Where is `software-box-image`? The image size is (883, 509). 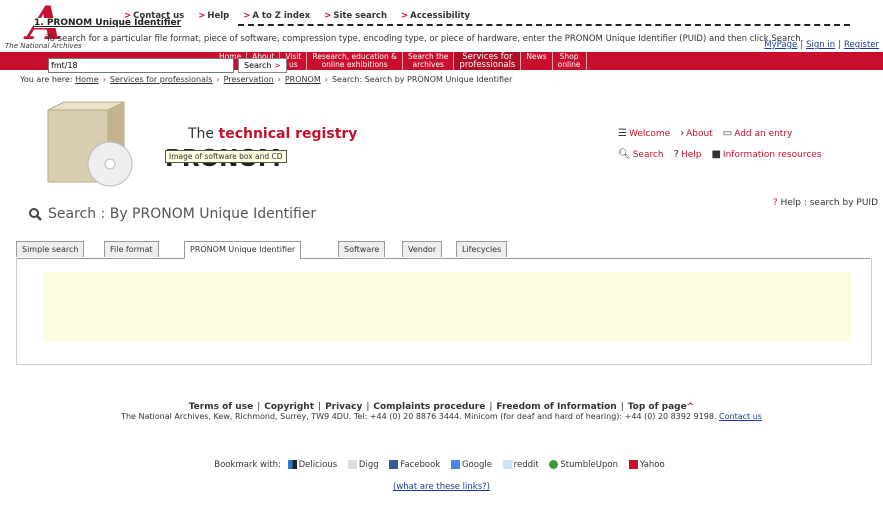
software-box-image is located at coordinates (90, 144).